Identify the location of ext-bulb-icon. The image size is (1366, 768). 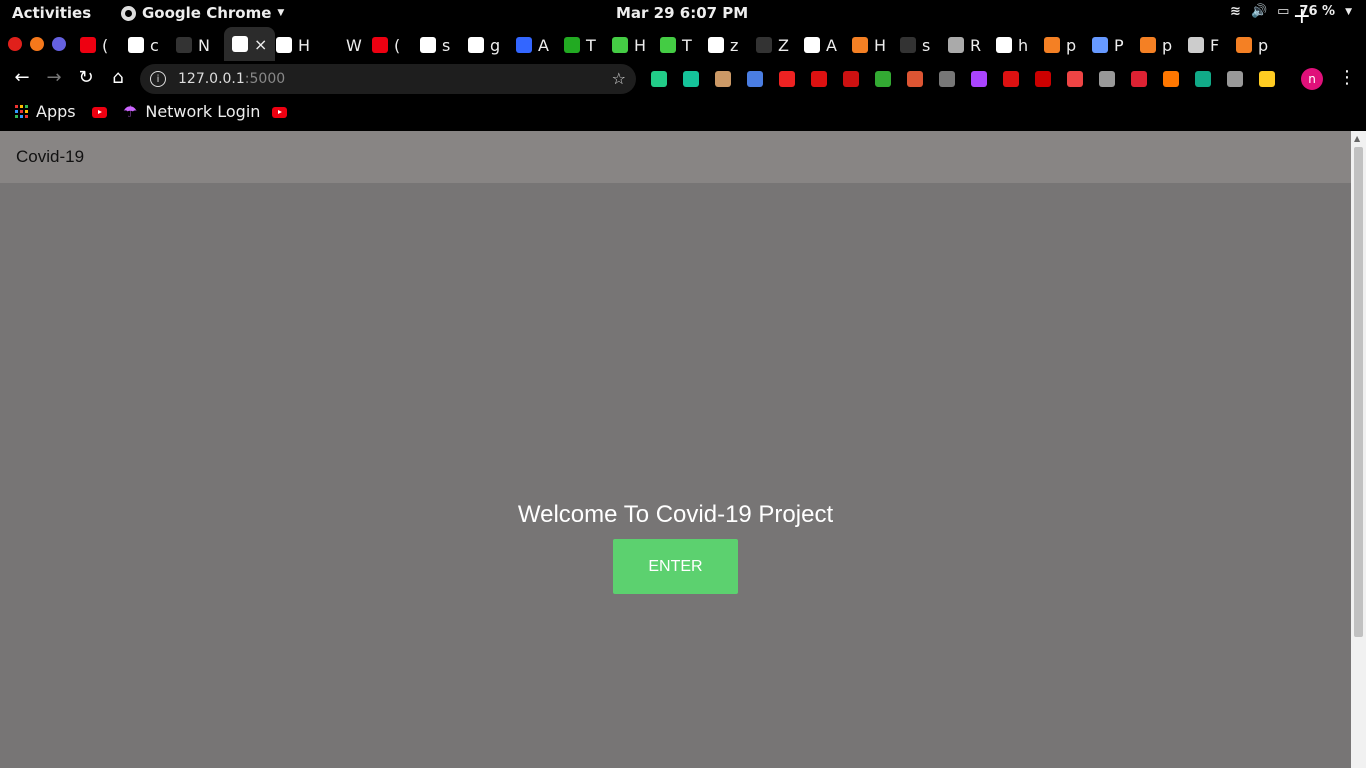
(947, 79).